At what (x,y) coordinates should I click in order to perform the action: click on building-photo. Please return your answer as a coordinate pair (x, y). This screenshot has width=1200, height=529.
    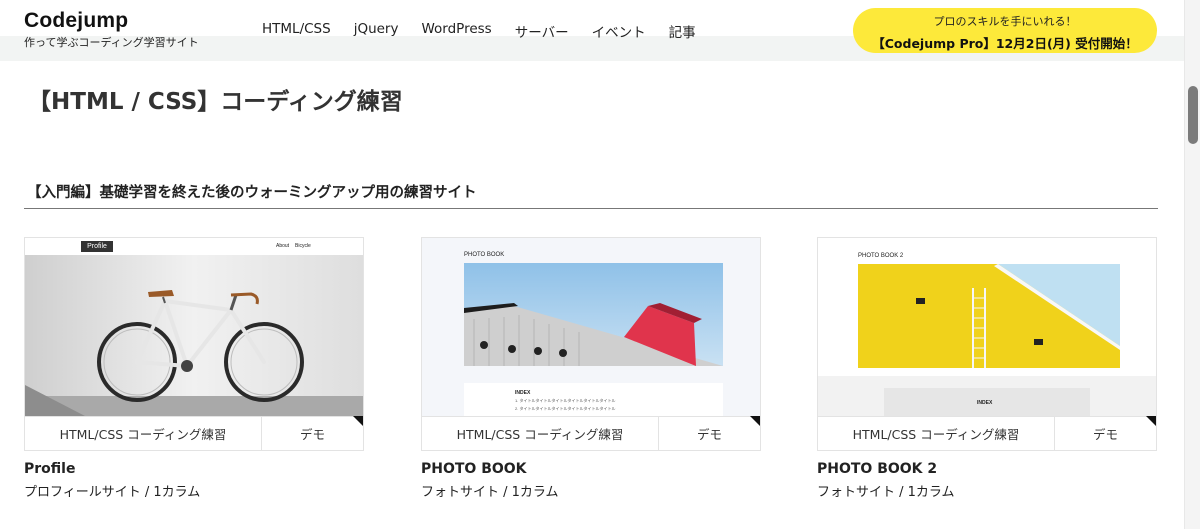
    Looking at the image, I should click on (593, 314).